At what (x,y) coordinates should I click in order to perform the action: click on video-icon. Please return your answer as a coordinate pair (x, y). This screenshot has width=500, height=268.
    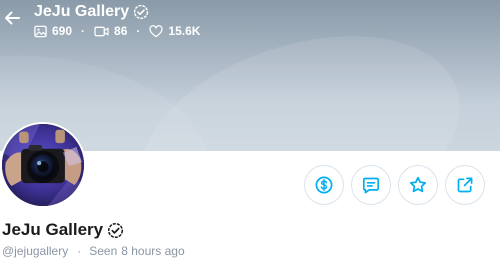
    Looking at the image, I should click on (101, 31).